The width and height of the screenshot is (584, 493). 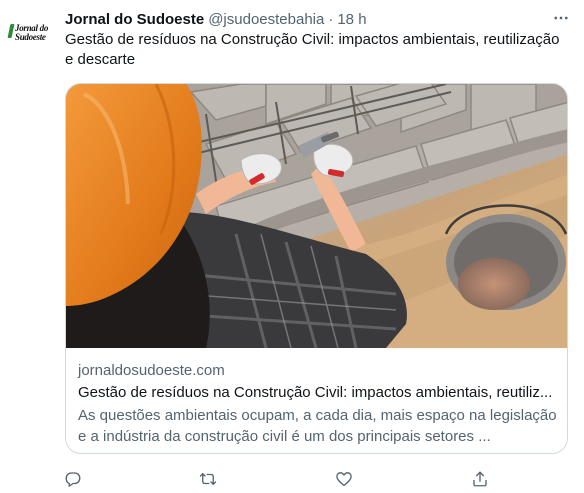 I want to click on retweet-button, so click(x=208, y=479).